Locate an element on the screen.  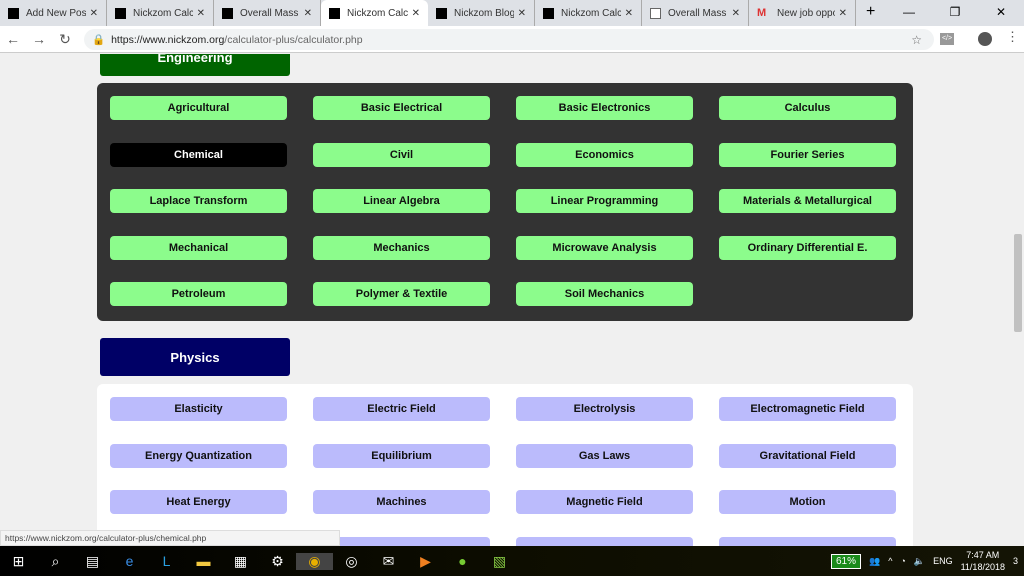
browser-tab: M New job oppo ✕ is located at coordinates (802, 13).